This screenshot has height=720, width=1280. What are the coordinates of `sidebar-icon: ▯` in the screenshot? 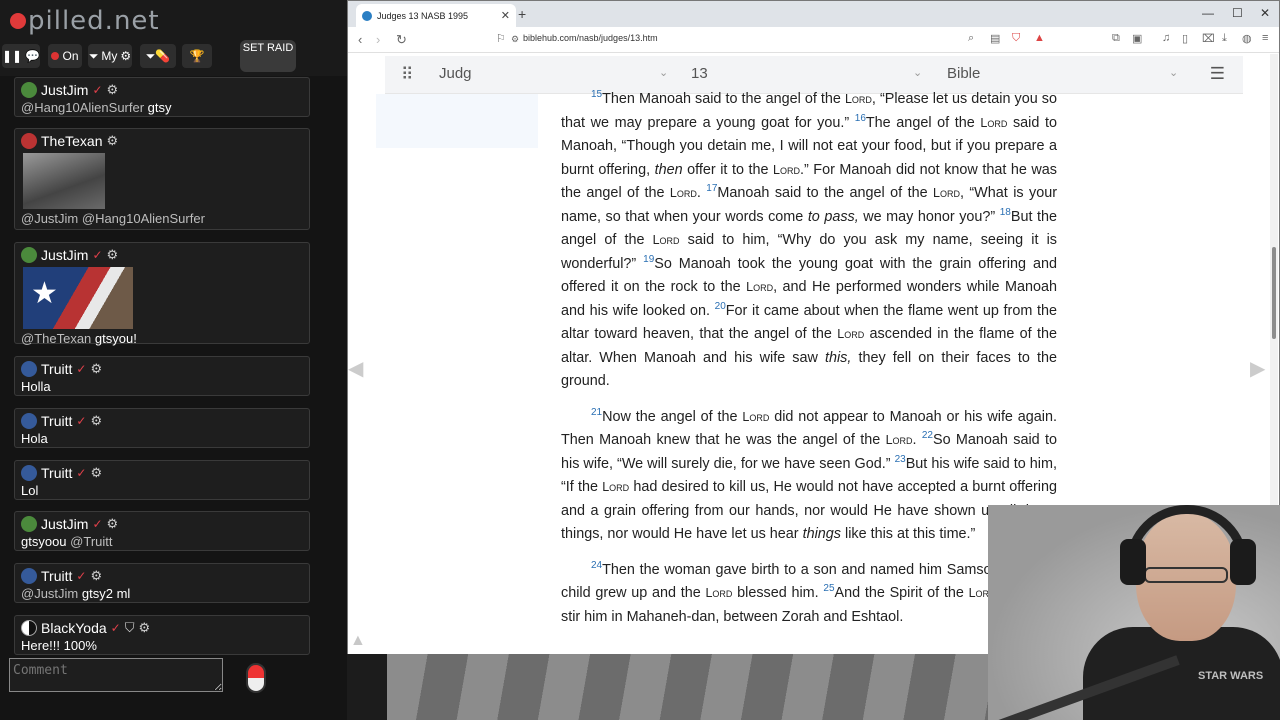 It's located at (1185, 38).